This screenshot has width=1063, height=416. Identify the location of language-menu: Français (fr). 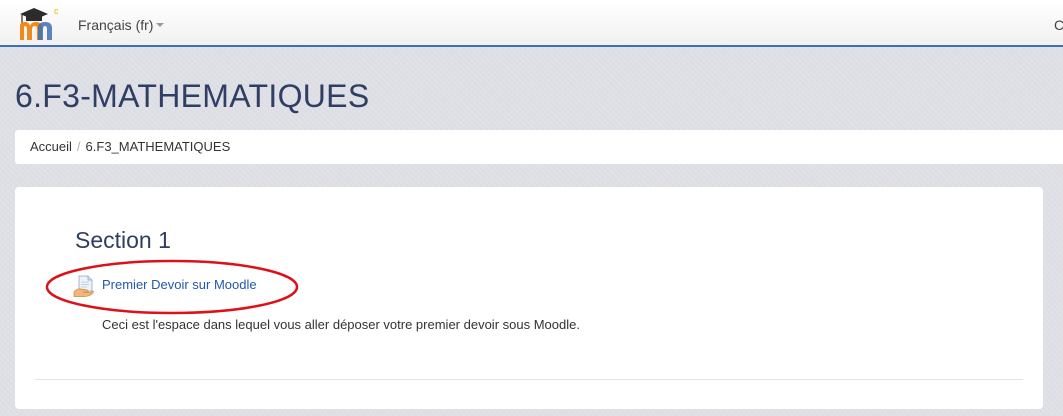
(121, 25).